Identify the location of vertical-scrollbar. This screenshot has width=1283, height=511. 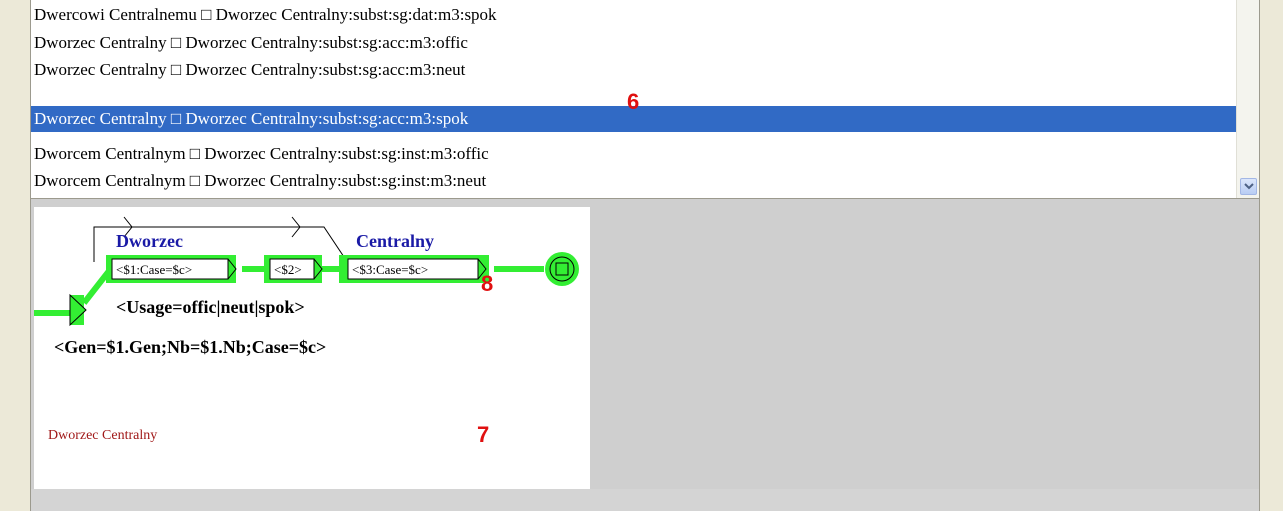
(1247, 99).